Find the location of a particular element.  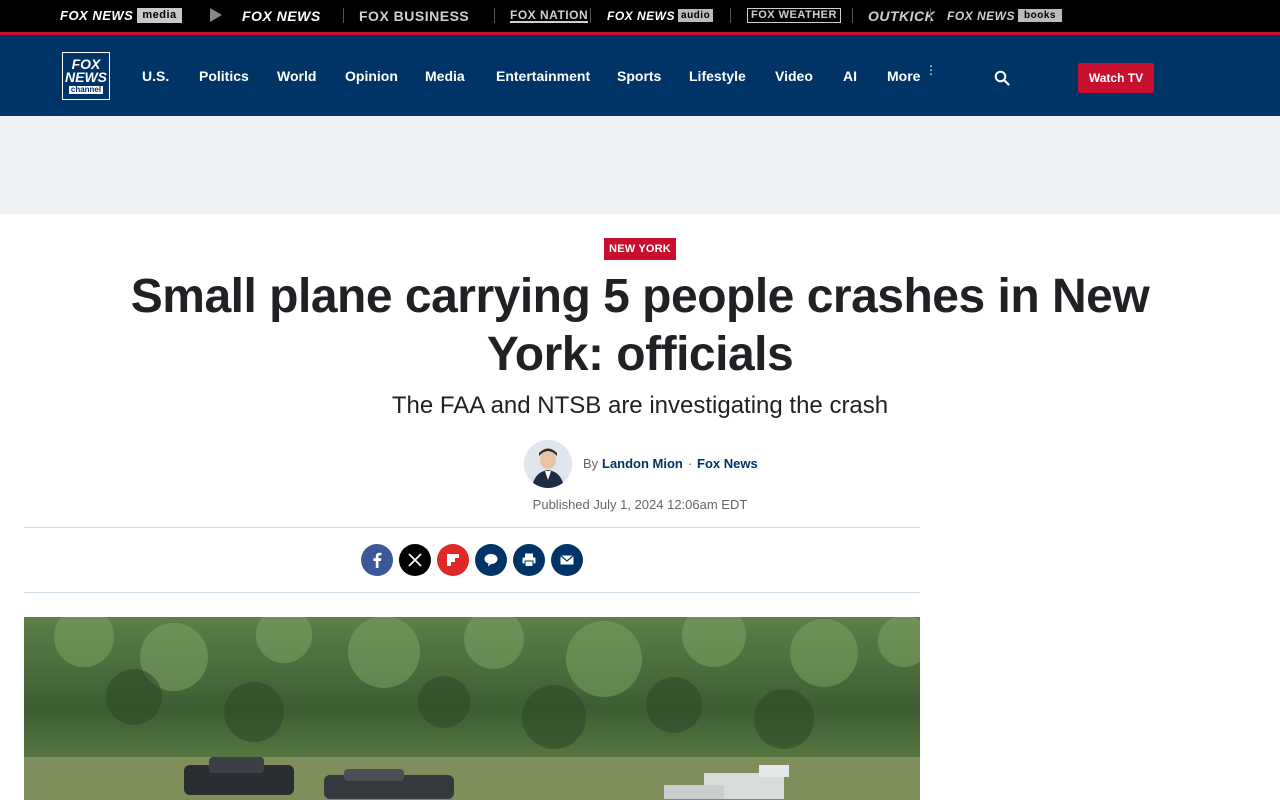

nav-item-us: U.S. is located at coordinates (155, 76).